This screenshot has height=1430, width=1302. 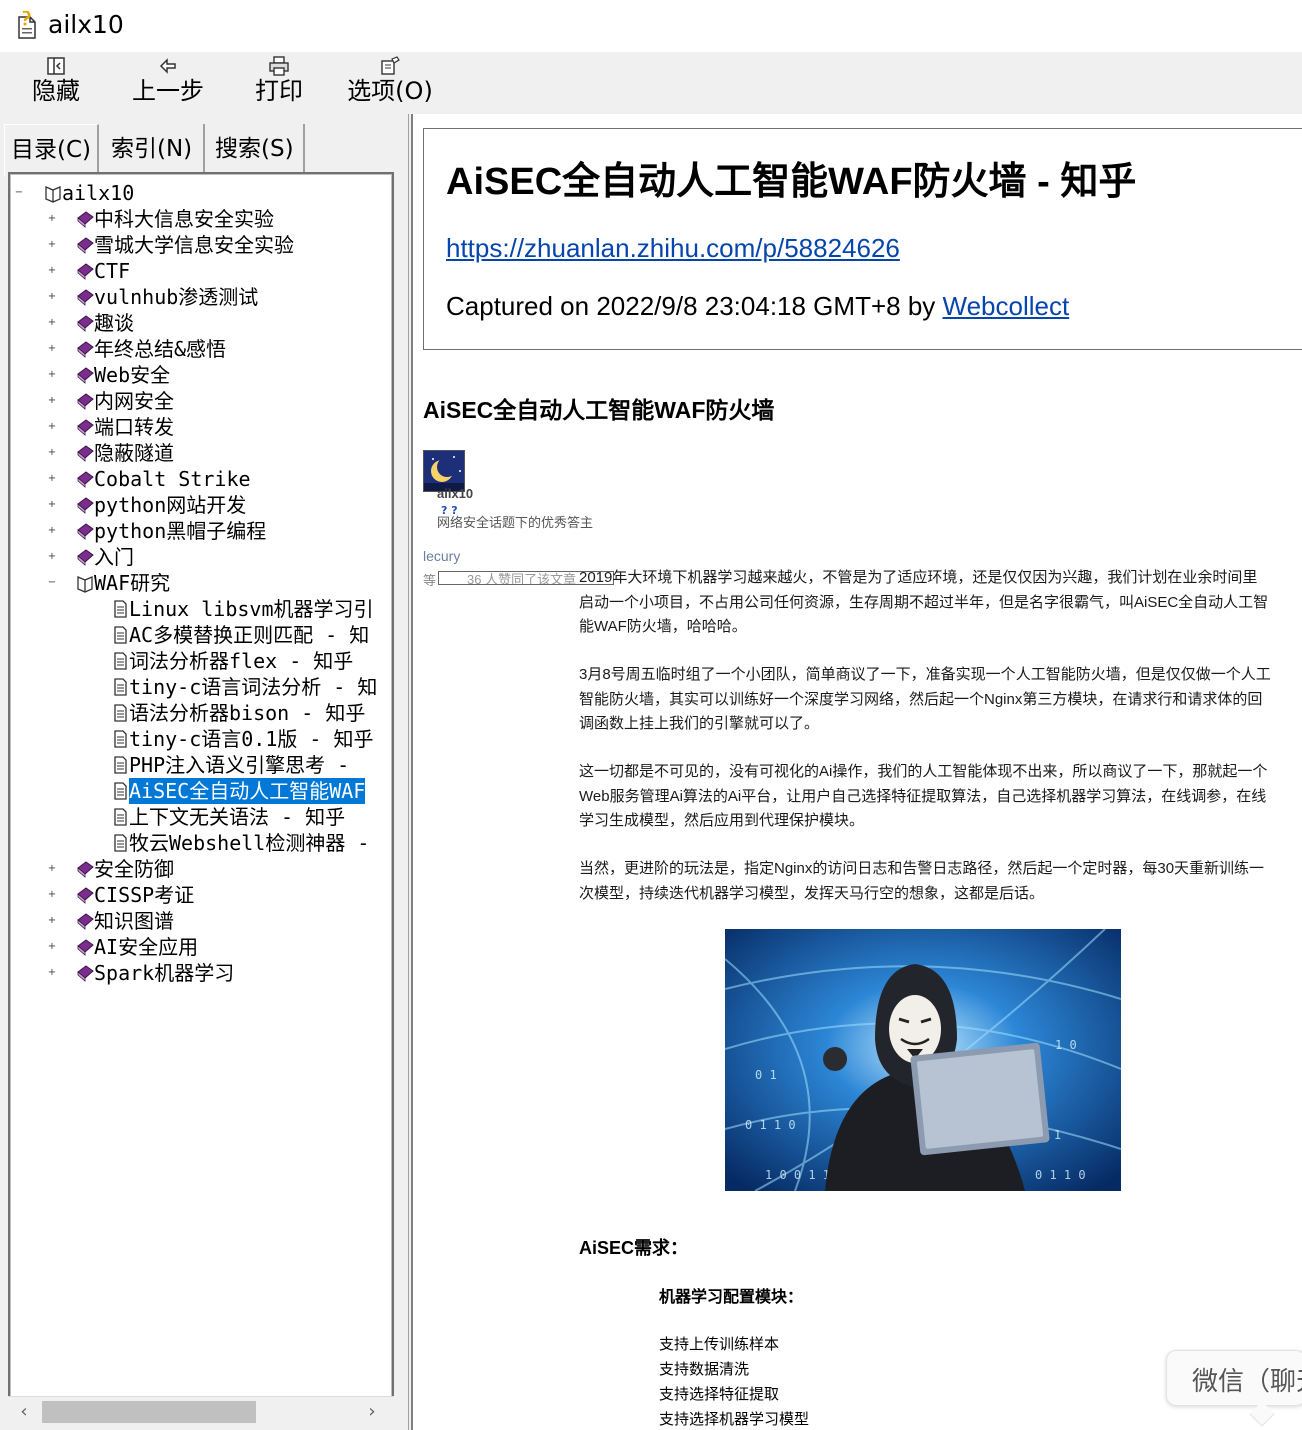 What do you see at coordinates (168, 91) in the screenshot?
I see `back-label: 上一步` at bounding box center [168, 91].